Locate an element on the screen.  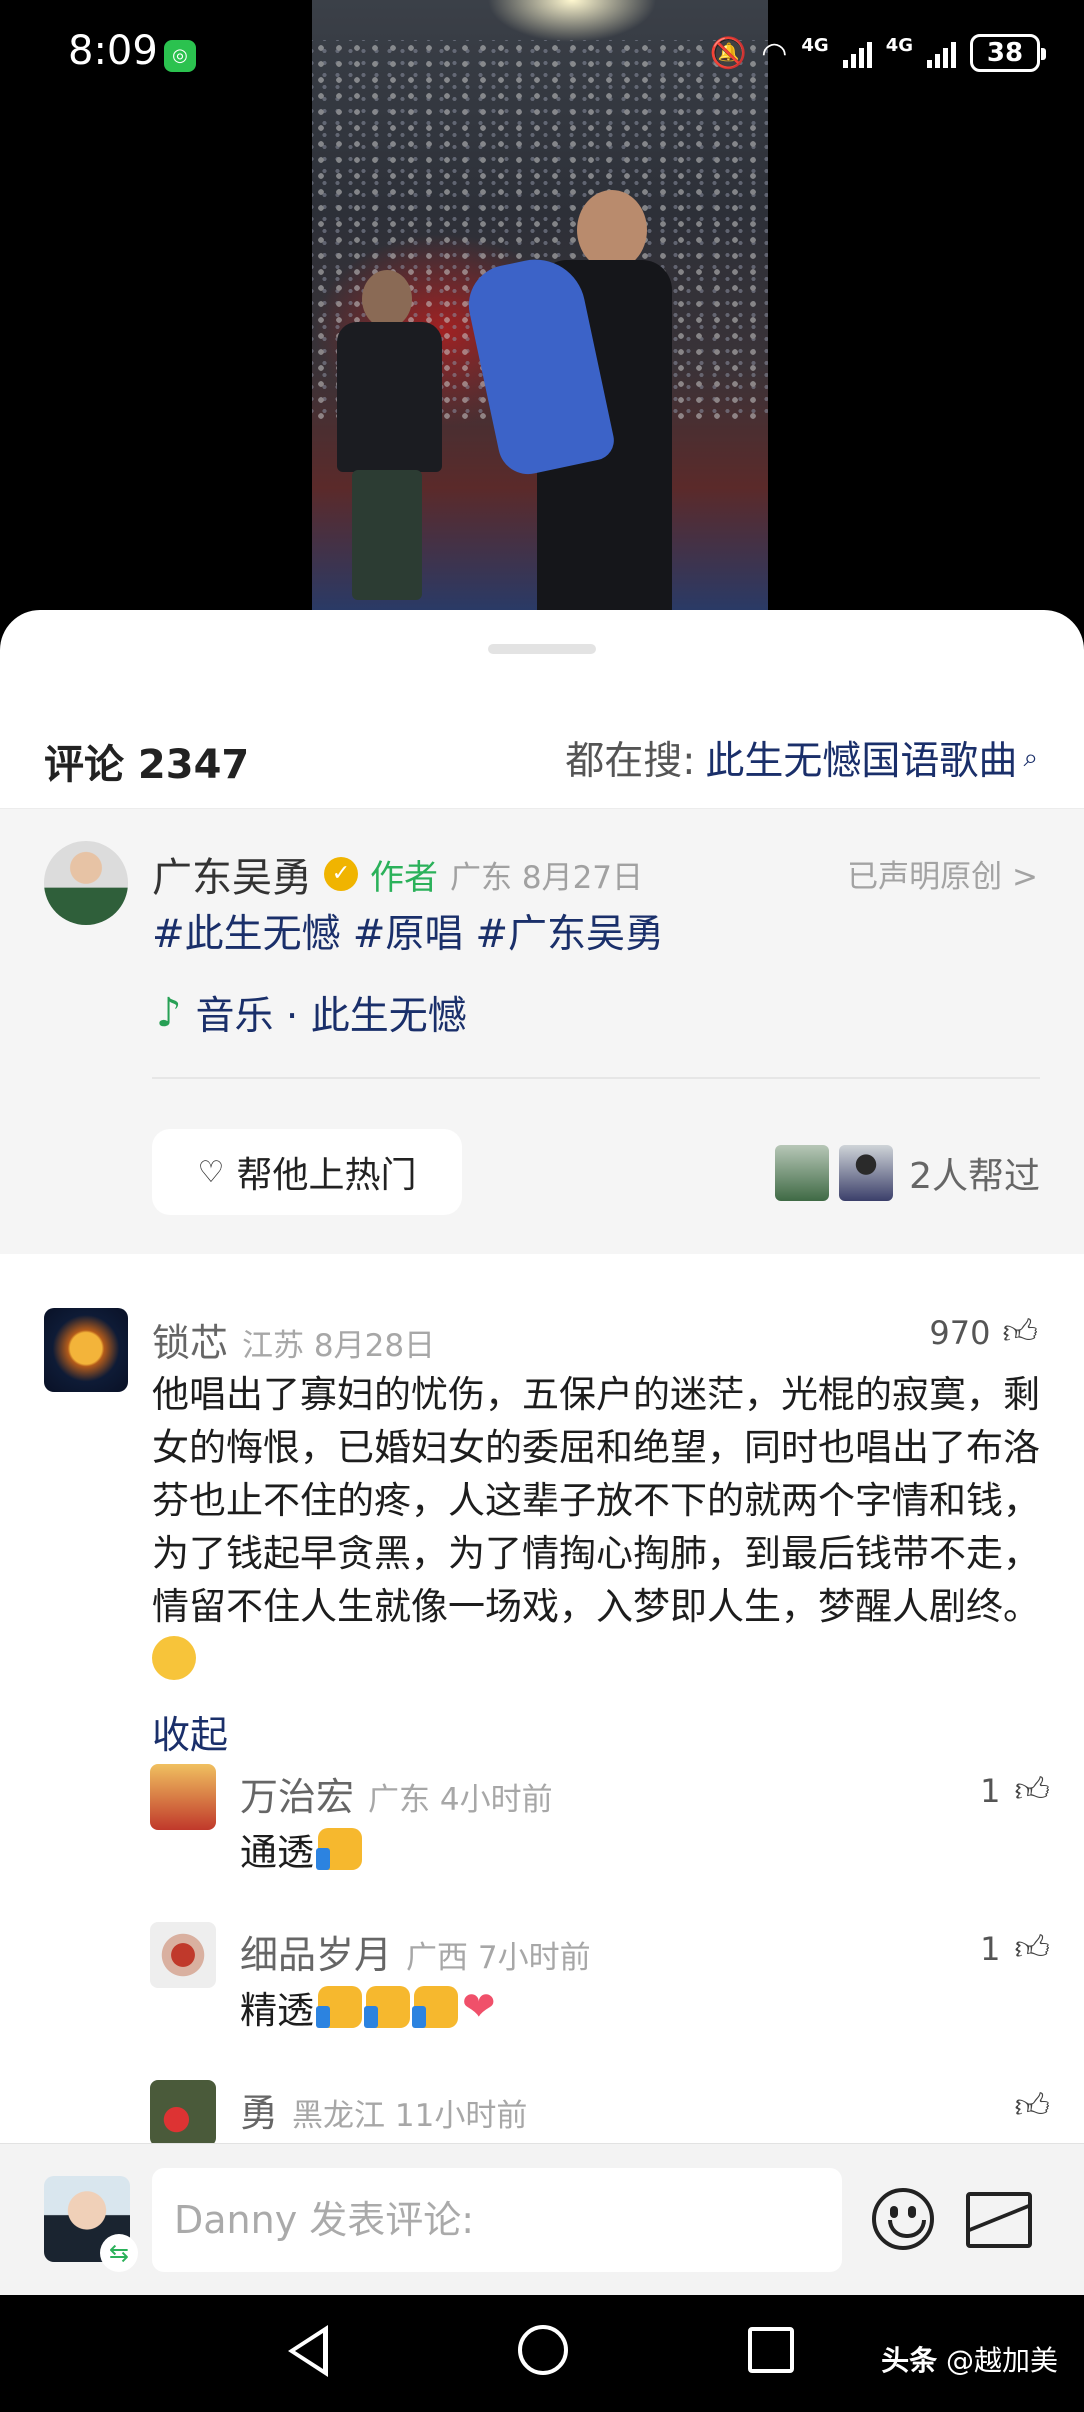
replier-name: 细品岁月 is located at coordinates (316, 1951).